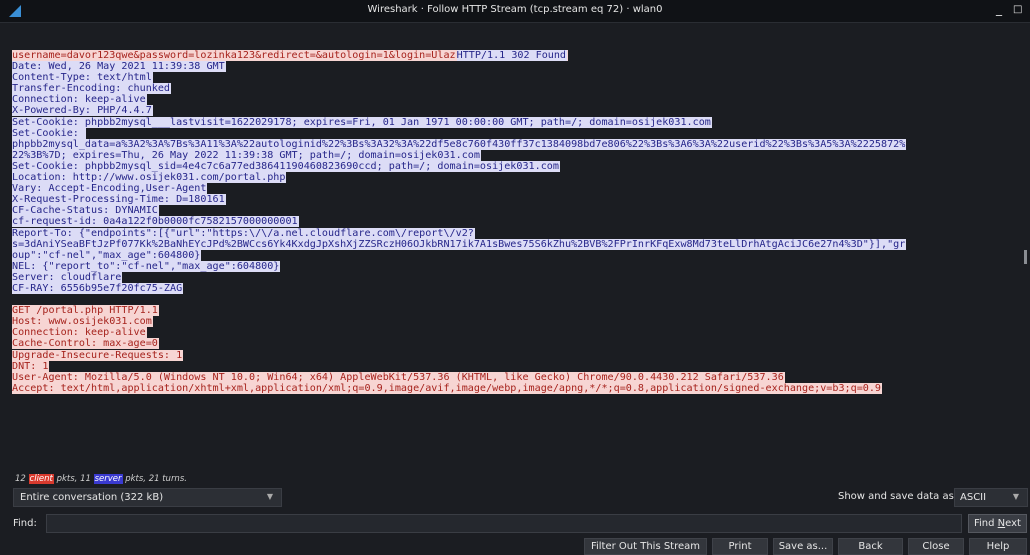 This screenshot has width=1030, height=555. I want to click on line-text: oup":"cf-nel","max_age":604800}, so click(107, 255).